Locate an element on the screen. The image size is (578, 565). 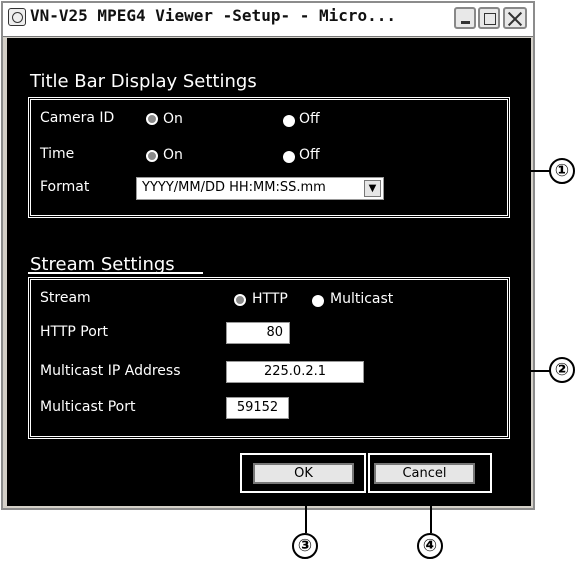
multicast-ip-label: Multicast IP Address is located at coordinates (110, 371).